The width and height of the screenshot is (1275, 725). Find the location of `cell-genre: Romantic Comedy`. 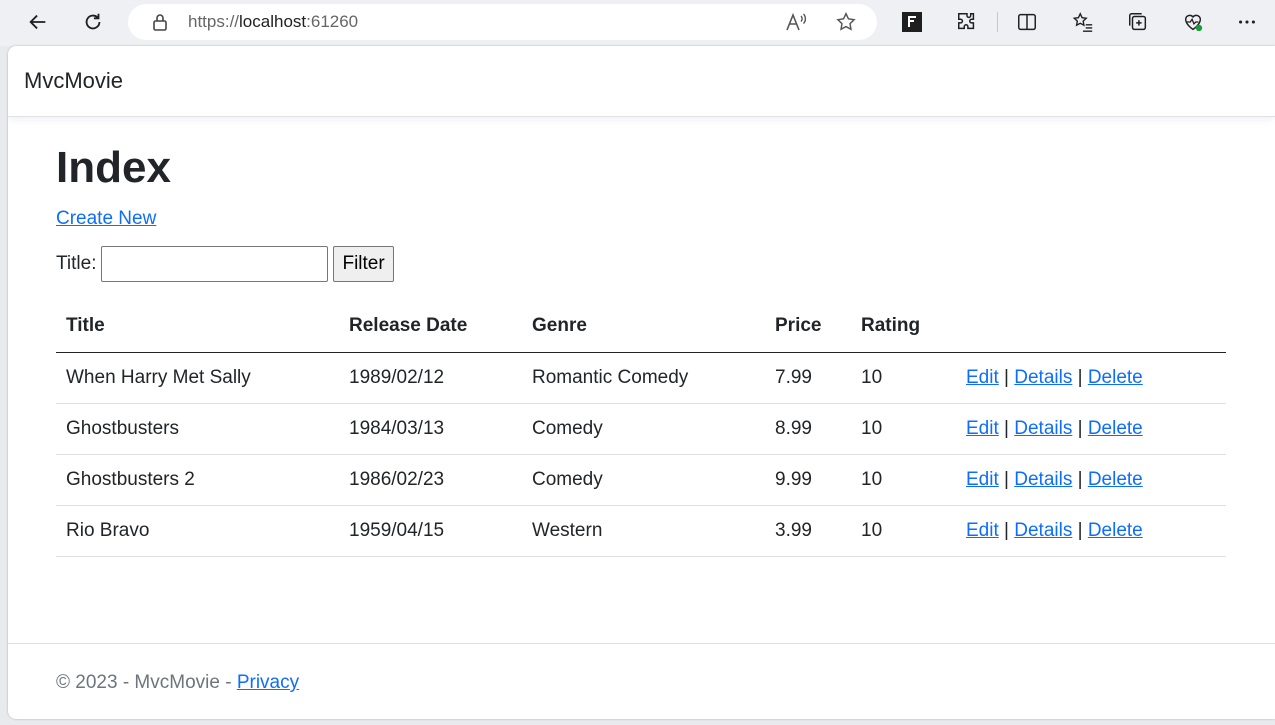

cell-genre: Romantic Comedy is located at coordinates (643, 378).